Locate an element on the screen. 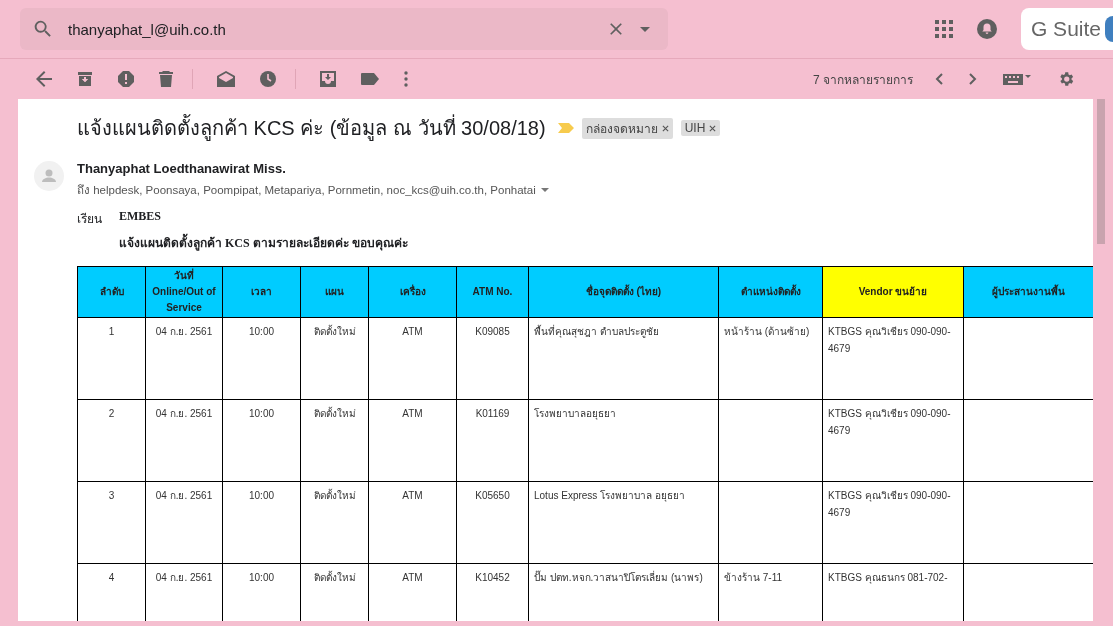 The height and width of the screenshot is (626, 1113). table-cell: KTBGS คุณธนกร 081-702- is located at coordinates (888, 577).